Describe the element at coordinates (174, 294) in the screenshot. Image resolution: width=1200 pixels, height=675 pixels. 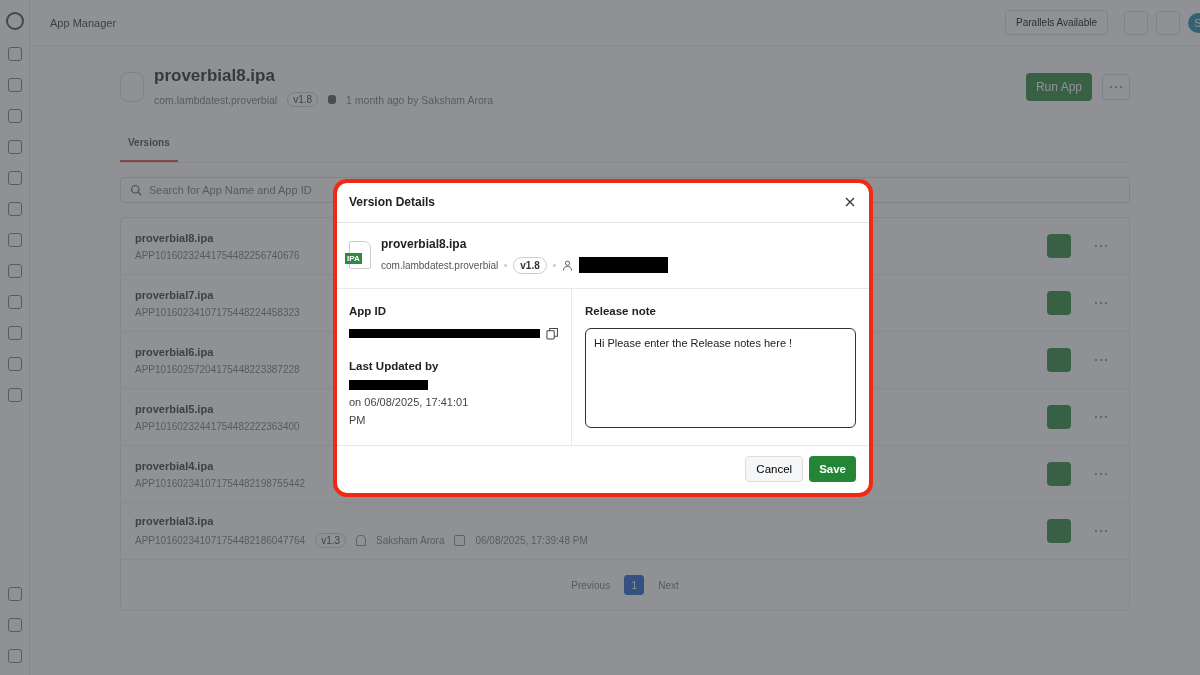
I see `version-name: proverbial7.ipa` at that location.